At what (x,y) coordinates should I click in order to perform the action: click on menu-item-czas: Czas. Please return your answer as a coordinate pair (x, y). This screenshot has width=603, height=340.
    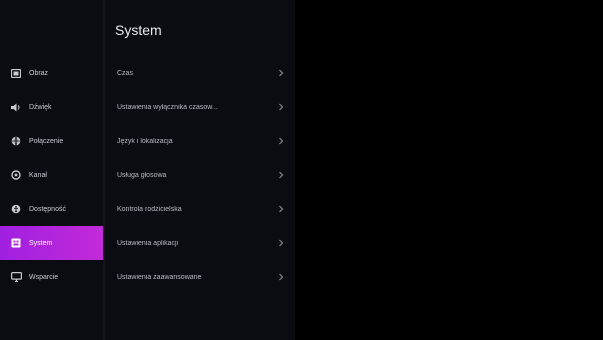
    Looking at the image, I should click on (200, 73).